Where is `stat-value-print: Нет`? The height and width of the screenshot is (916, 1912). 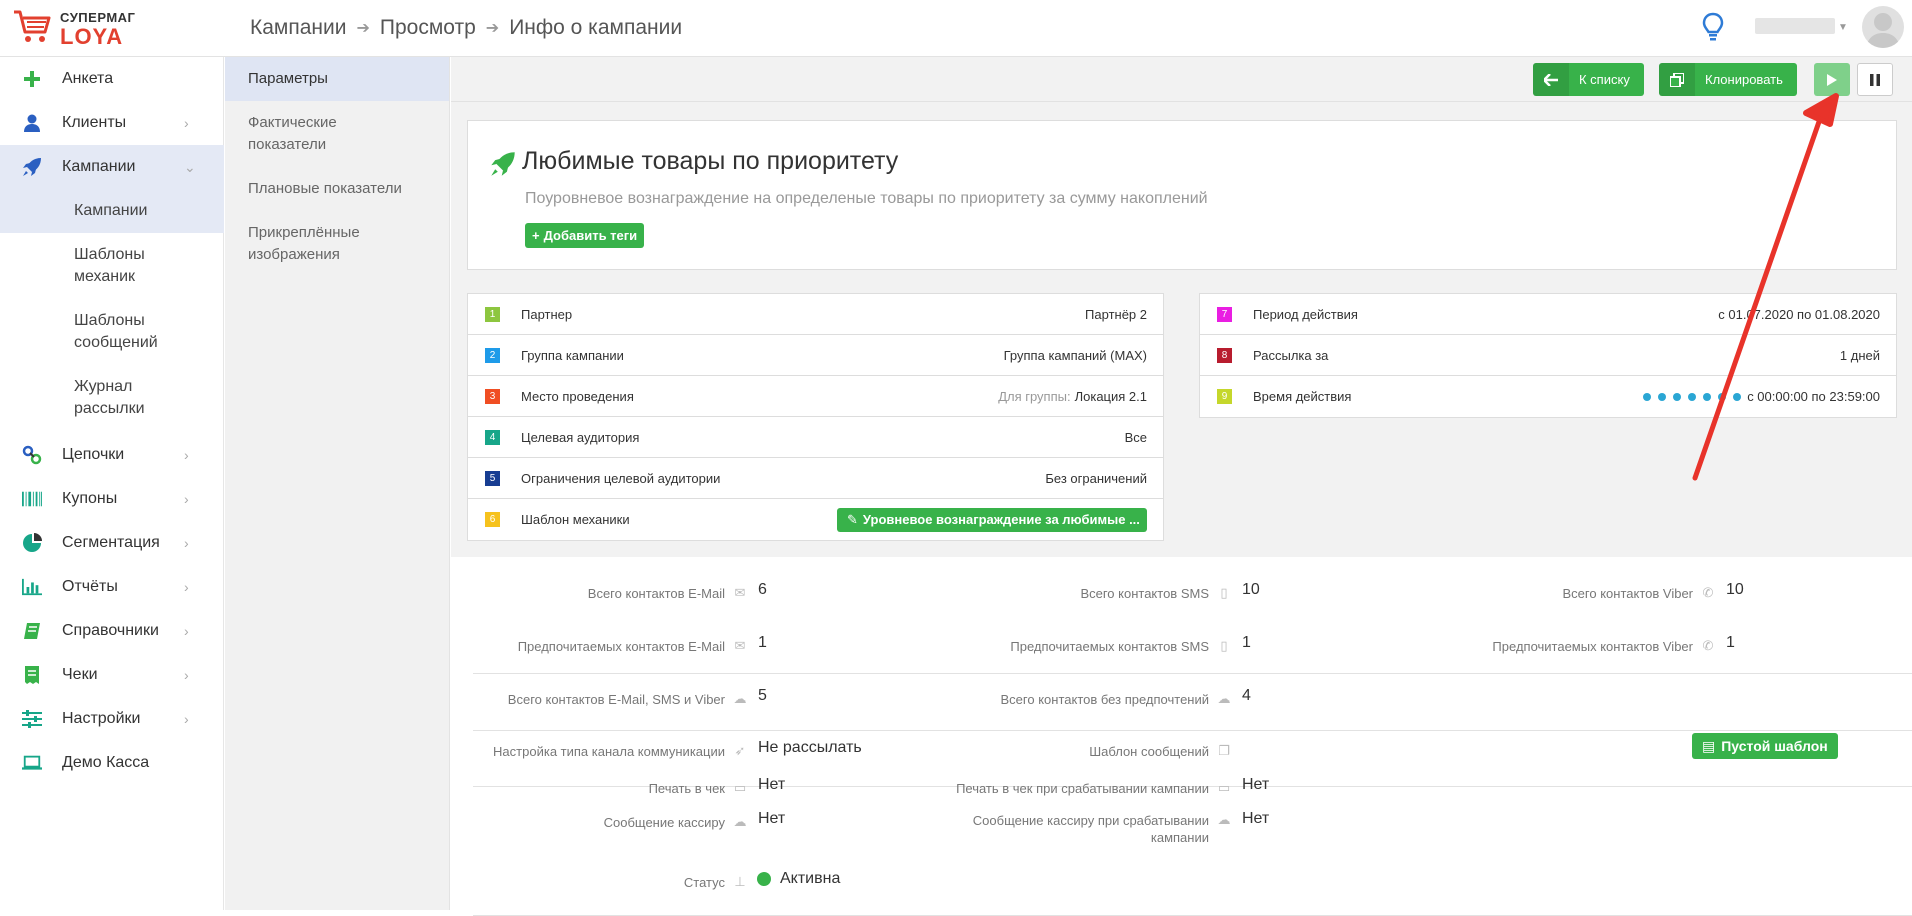
stat-value-print: Нет is located at coordinates (772, 784).